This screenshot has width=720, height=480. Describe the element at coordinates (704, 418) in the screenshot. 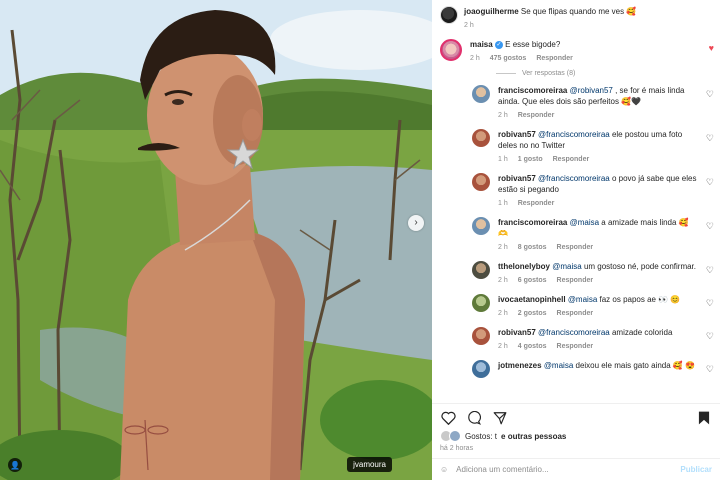

I see `save-bookmark-icon` at that location.